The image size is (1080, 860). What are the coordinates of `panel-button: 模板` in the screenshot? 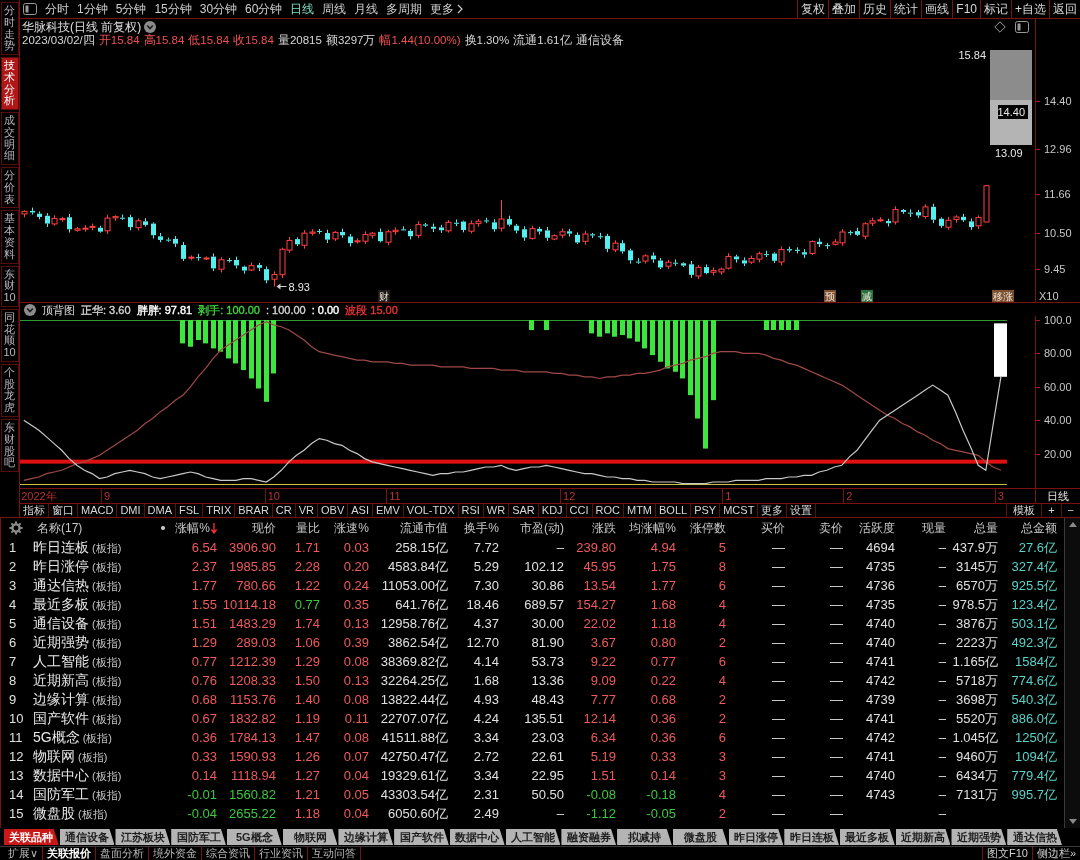 It's located at (1024, 510).